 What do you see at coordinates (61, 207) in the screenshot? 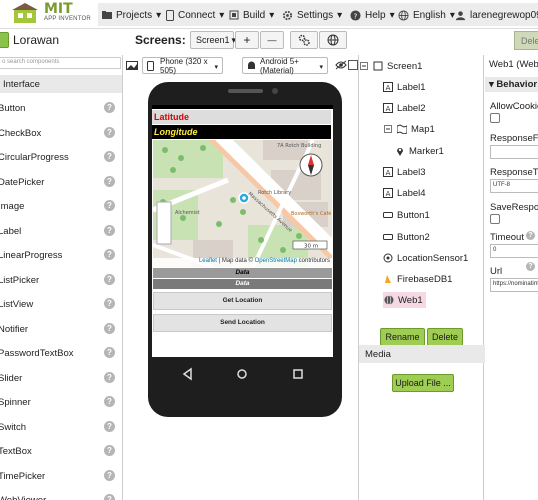
I see `palette-item: Image?` at bounding box center [61, 207].